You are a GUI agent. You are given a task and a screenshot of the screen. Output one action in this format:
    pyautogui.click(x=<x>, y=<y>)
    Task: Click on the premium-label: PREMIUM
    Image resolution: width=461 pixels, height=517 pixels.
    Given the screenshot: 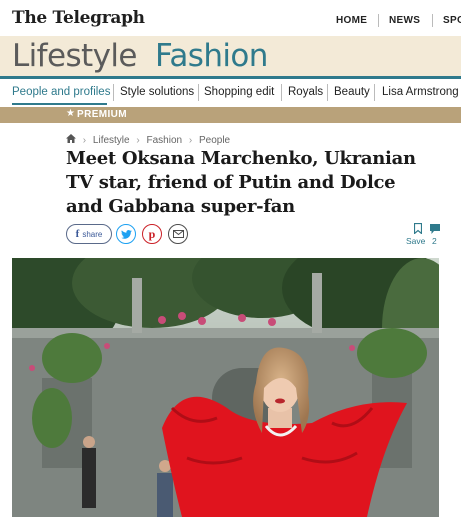 What is the action you would take?
    pyautogui.click(x=102, y=114)
    